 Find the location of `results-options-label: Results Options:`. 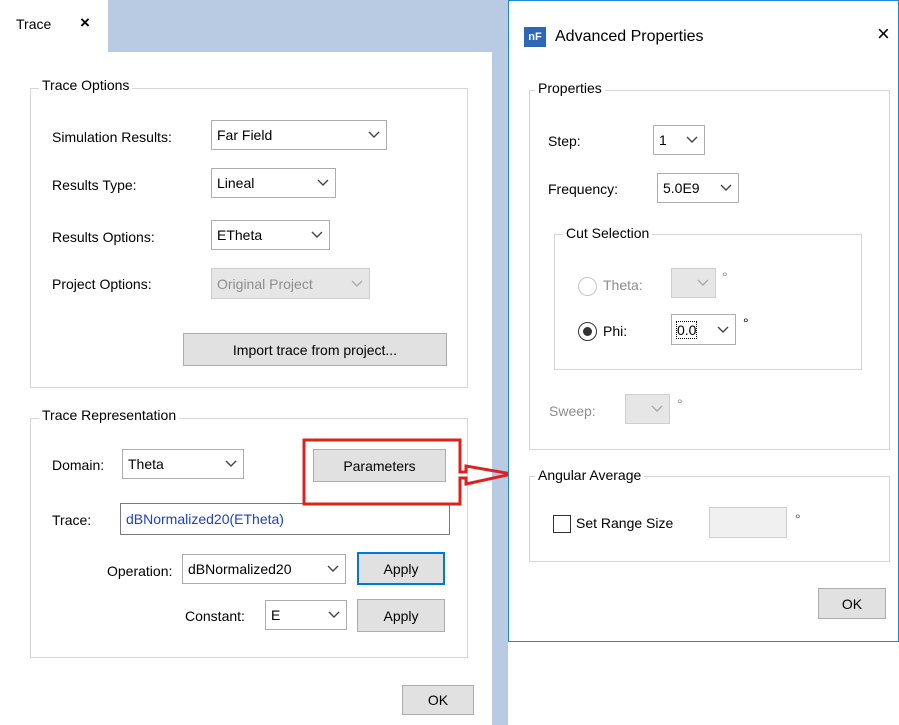

results-options-label: Results Options: is located at coordinates (103, 237).